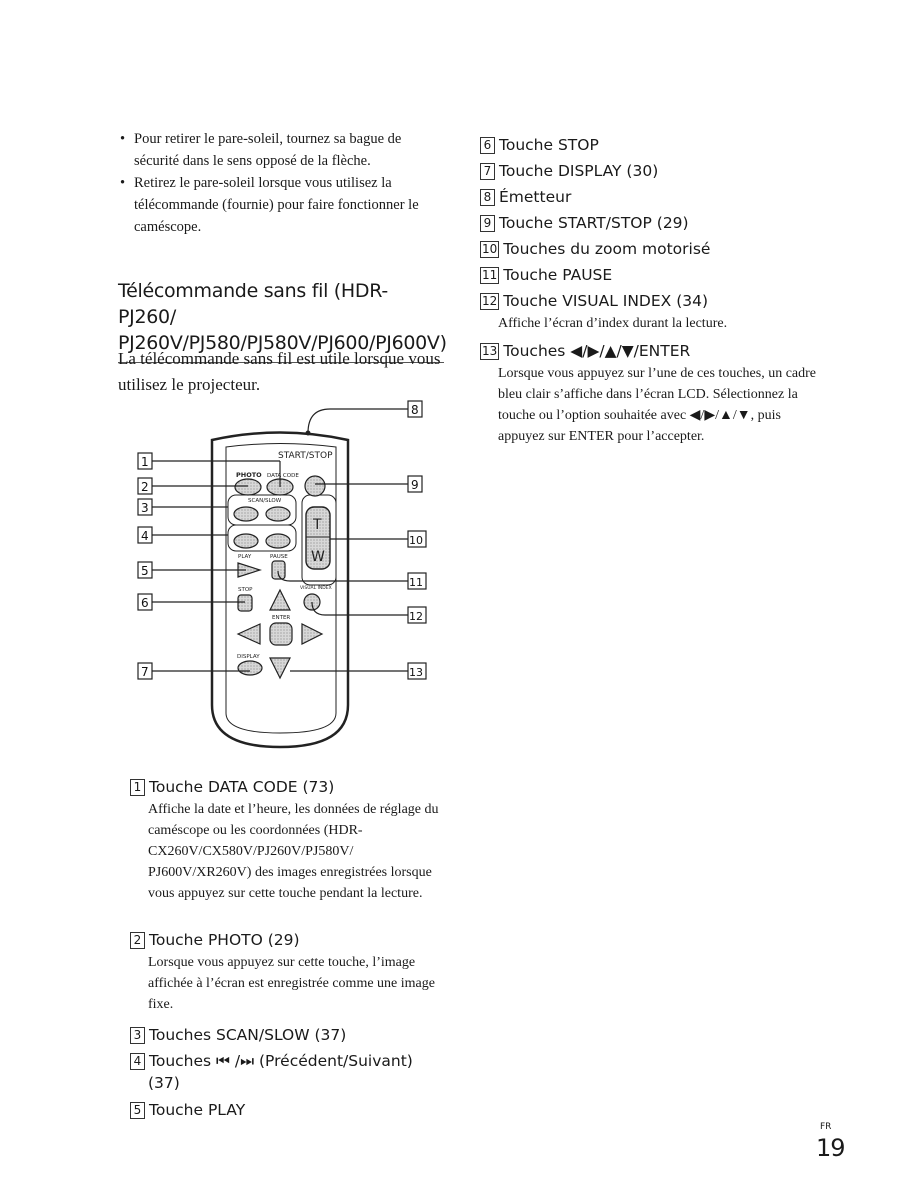 The image size is (918, 1188). Describe the element at coordinates (283, 476) in the screenshot. I see `label-data-code: DATA CODE` at that location.